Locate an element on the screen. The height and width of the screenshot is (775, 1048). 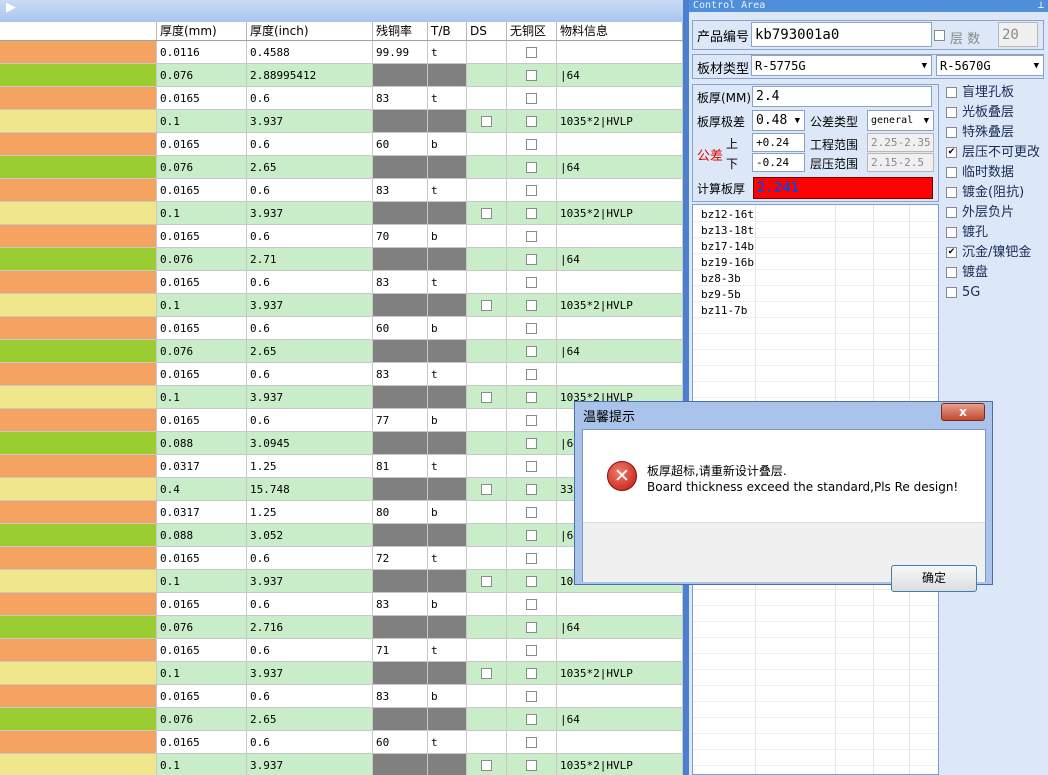
header-no-copper: 无铜区 is located at coordinates (532, 31).